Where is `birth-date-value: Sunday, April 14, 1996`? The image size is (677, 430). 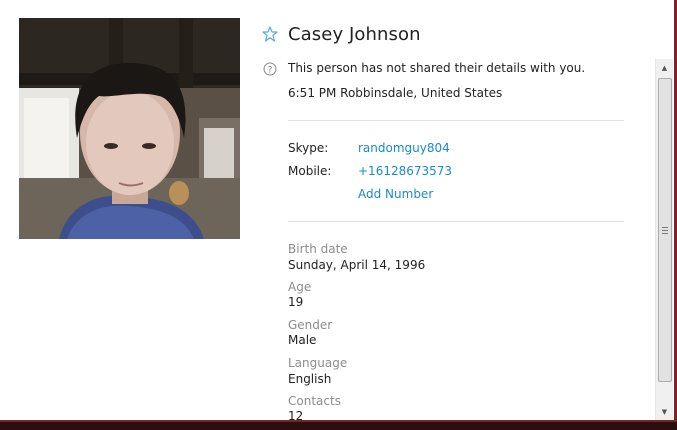
birth-date-value: Sunday, April 14, 1996 is located at coordinates (357, 265).